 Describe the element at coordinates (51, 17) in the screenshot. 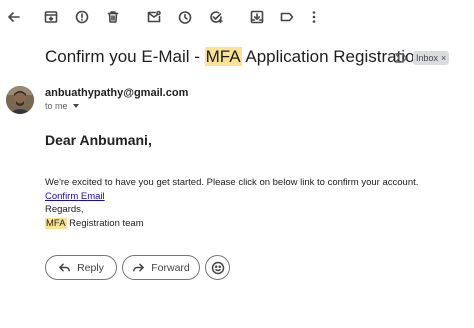

I see `archive-icon` at that location.